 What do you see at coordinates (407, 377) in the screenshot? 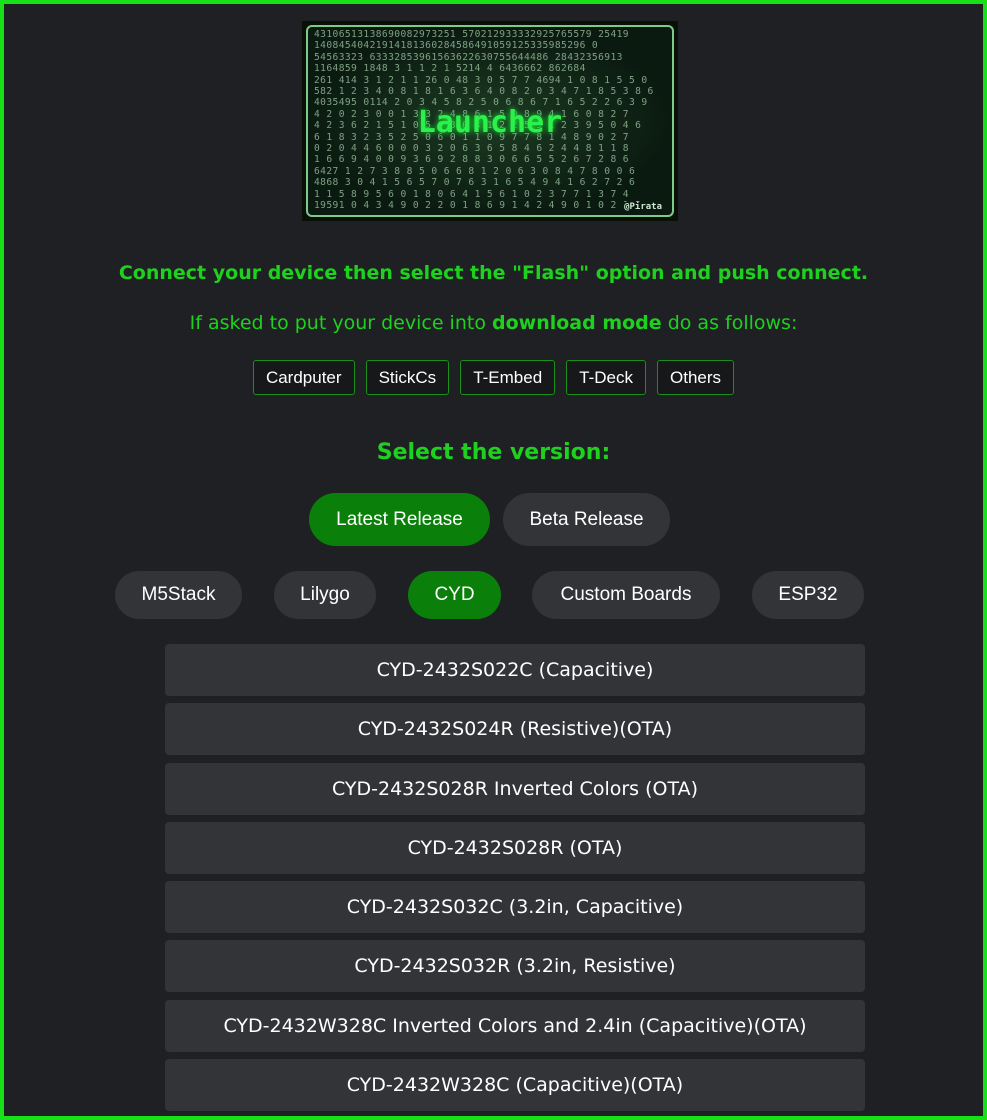
I see `device-button-stickcs: StickCs` at bounding box center [407, 377].